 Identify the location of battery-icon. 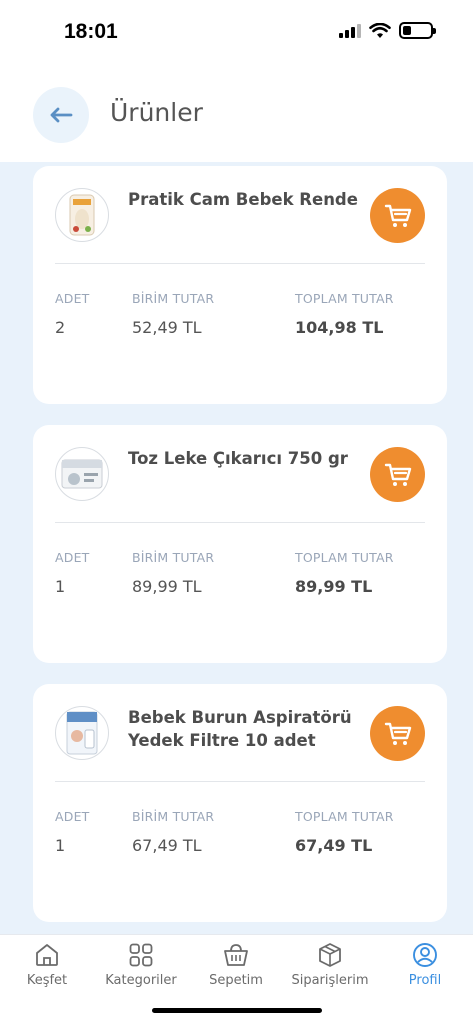
(417, 30).